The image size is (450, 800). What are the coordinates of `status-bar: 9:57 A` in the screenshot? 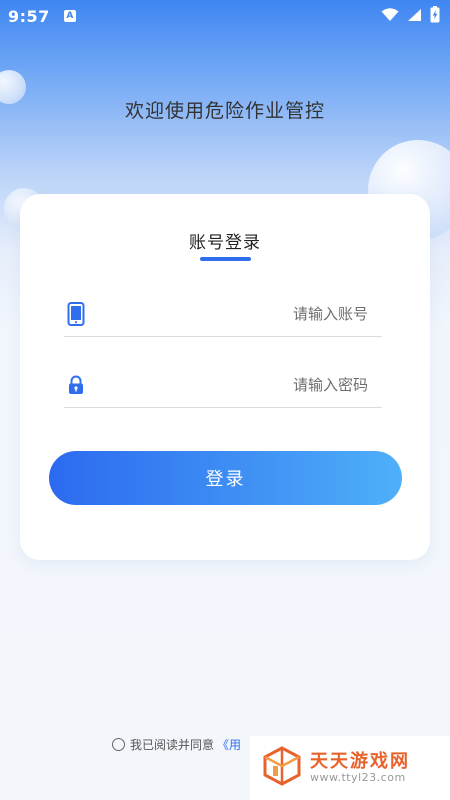 It's located at (225, 16).